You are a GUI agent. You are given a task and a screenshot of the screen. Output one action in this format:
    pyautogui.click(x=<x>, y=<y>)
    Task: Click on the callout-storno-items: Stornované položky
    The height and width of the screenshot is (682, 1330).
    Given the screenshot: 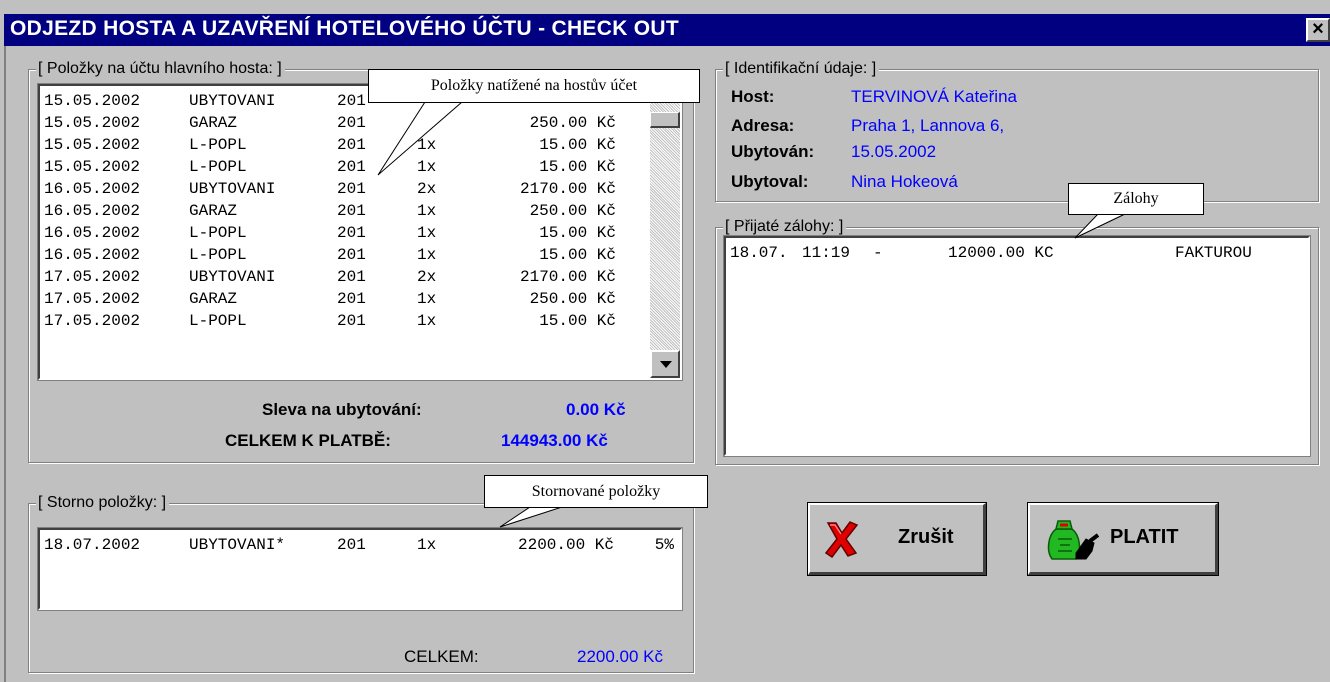 What is the action you would take?
    pyautogui.click(x=596, y=491)
    